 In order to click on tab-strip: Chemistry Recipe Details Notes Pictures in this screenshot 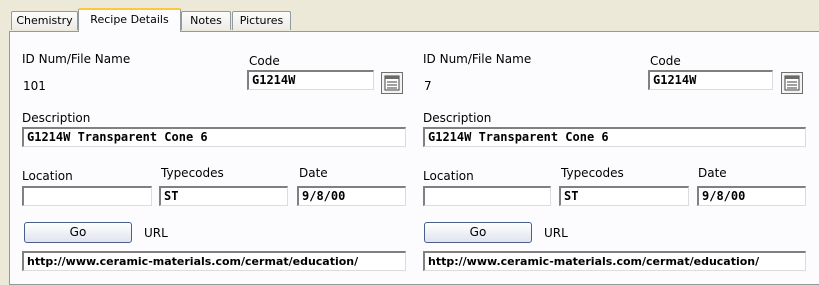, I will do `click(409, 16)`.